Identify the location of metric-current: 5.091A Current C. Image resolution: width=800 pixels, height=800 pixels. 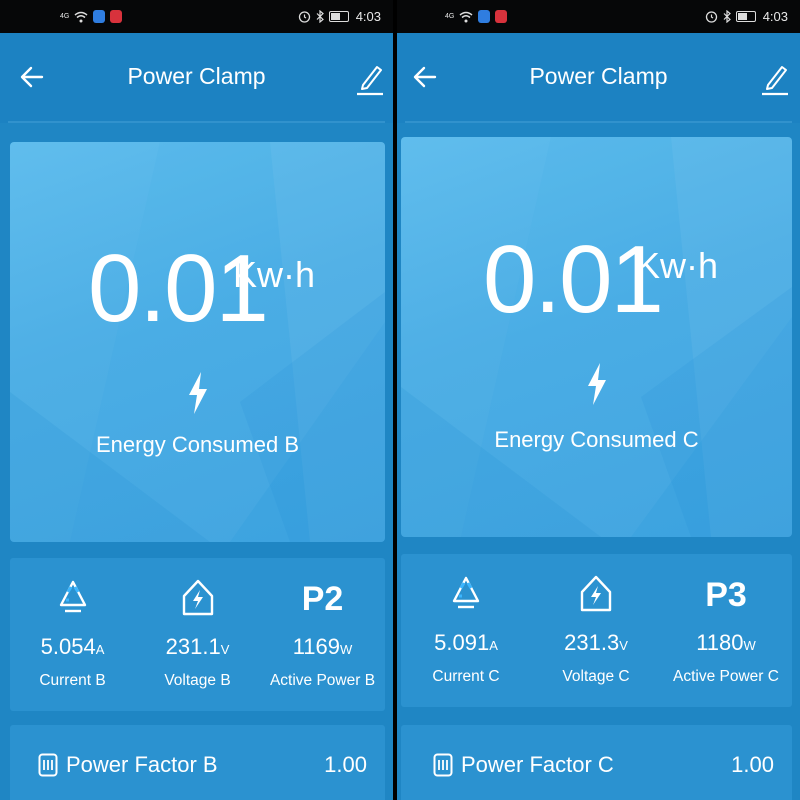
(466, 630).